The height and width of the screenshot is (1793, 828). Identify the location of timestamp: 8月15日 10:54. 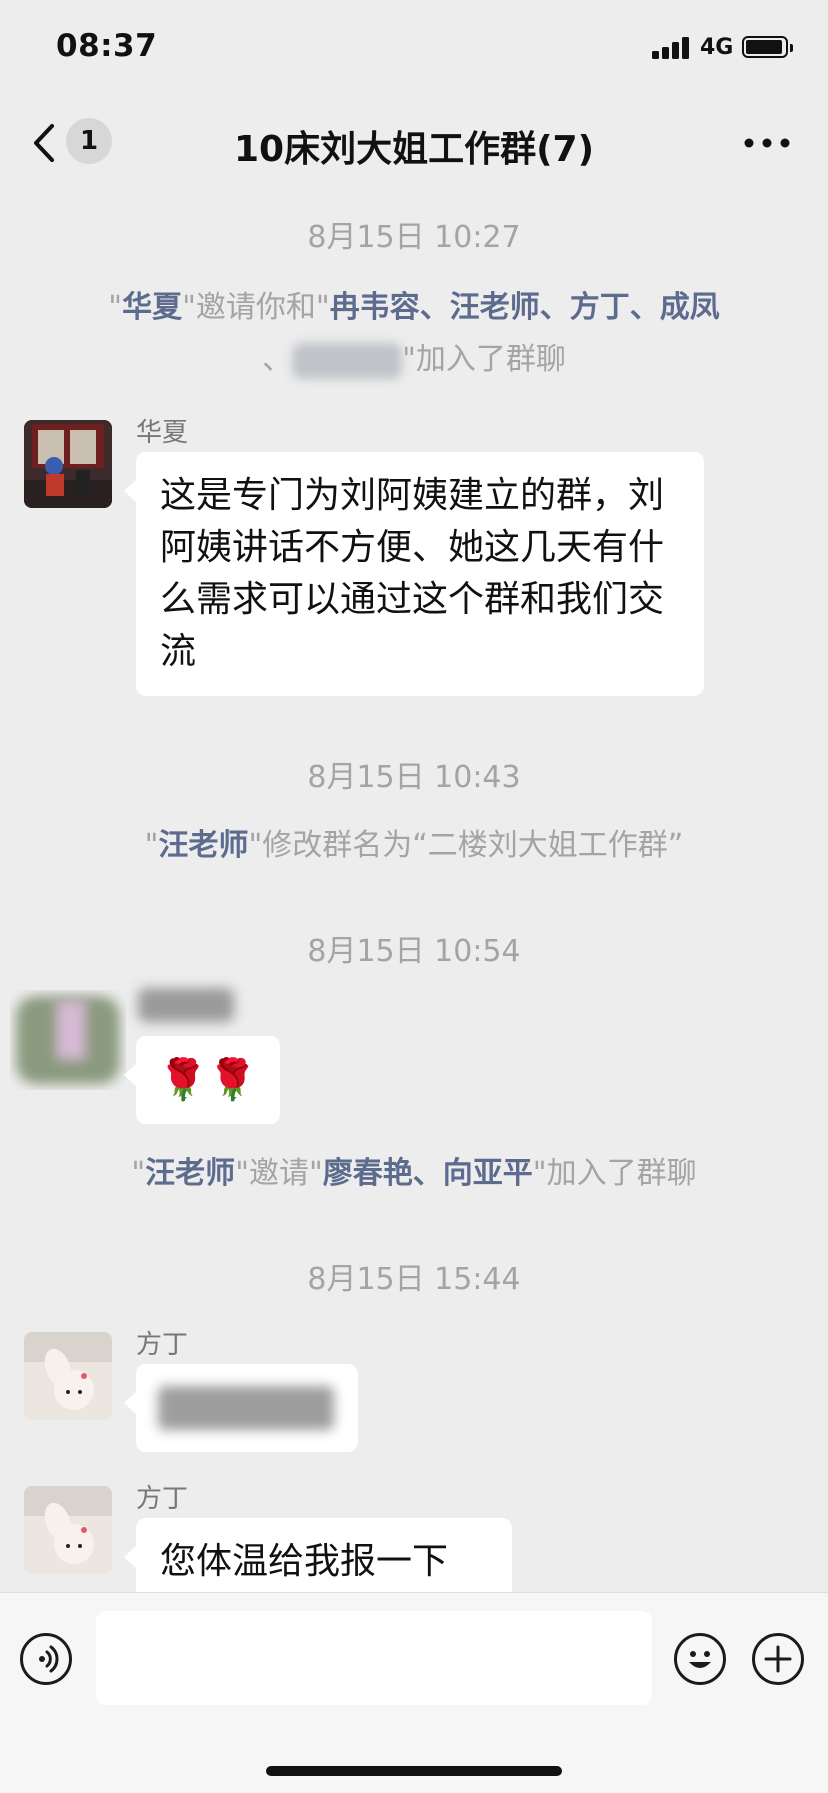
(414, 951).